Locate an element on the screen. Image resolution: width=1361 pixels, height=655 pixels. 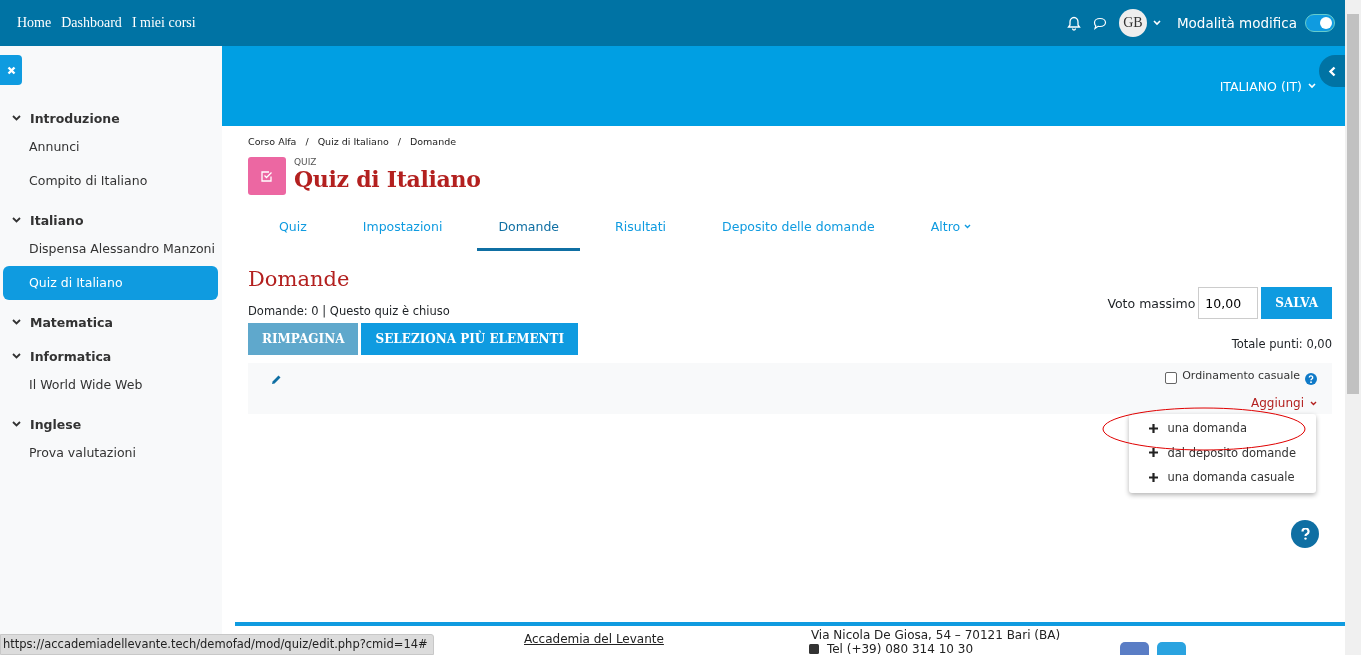
shuffle-checkbox is located at coordinates (1171, 378).